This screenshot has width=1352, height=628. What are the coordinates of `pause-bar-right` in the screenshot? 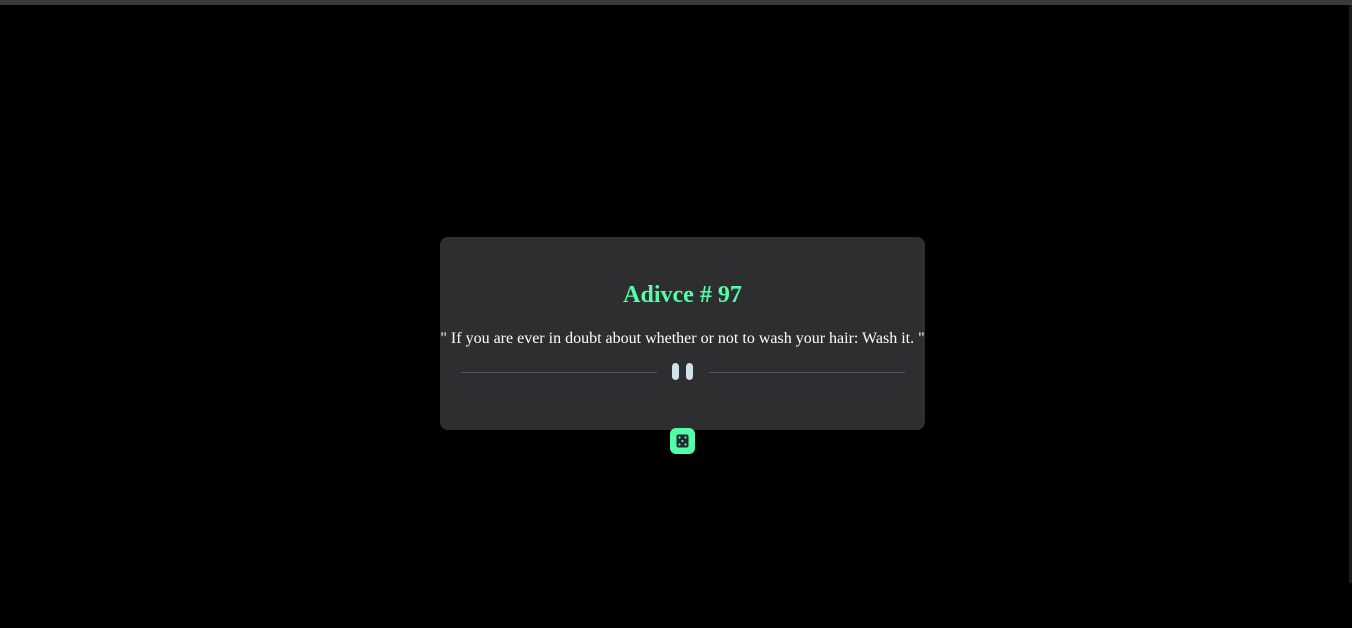 It's located at (689, 371).